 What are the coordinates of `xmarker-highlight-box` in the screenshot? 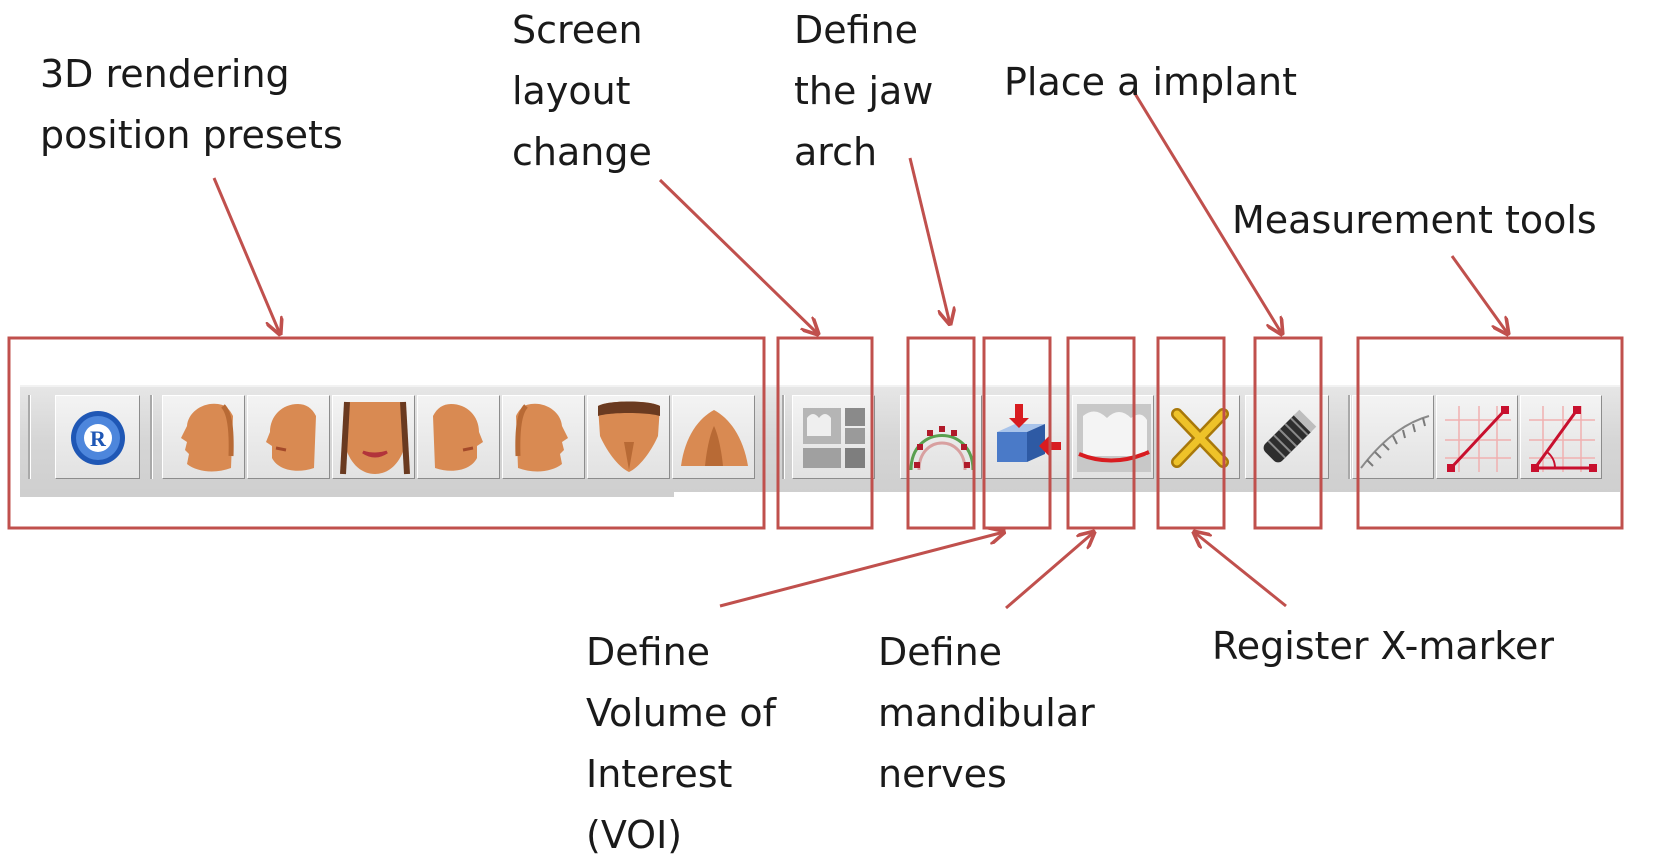 It's located at (1191, 433).